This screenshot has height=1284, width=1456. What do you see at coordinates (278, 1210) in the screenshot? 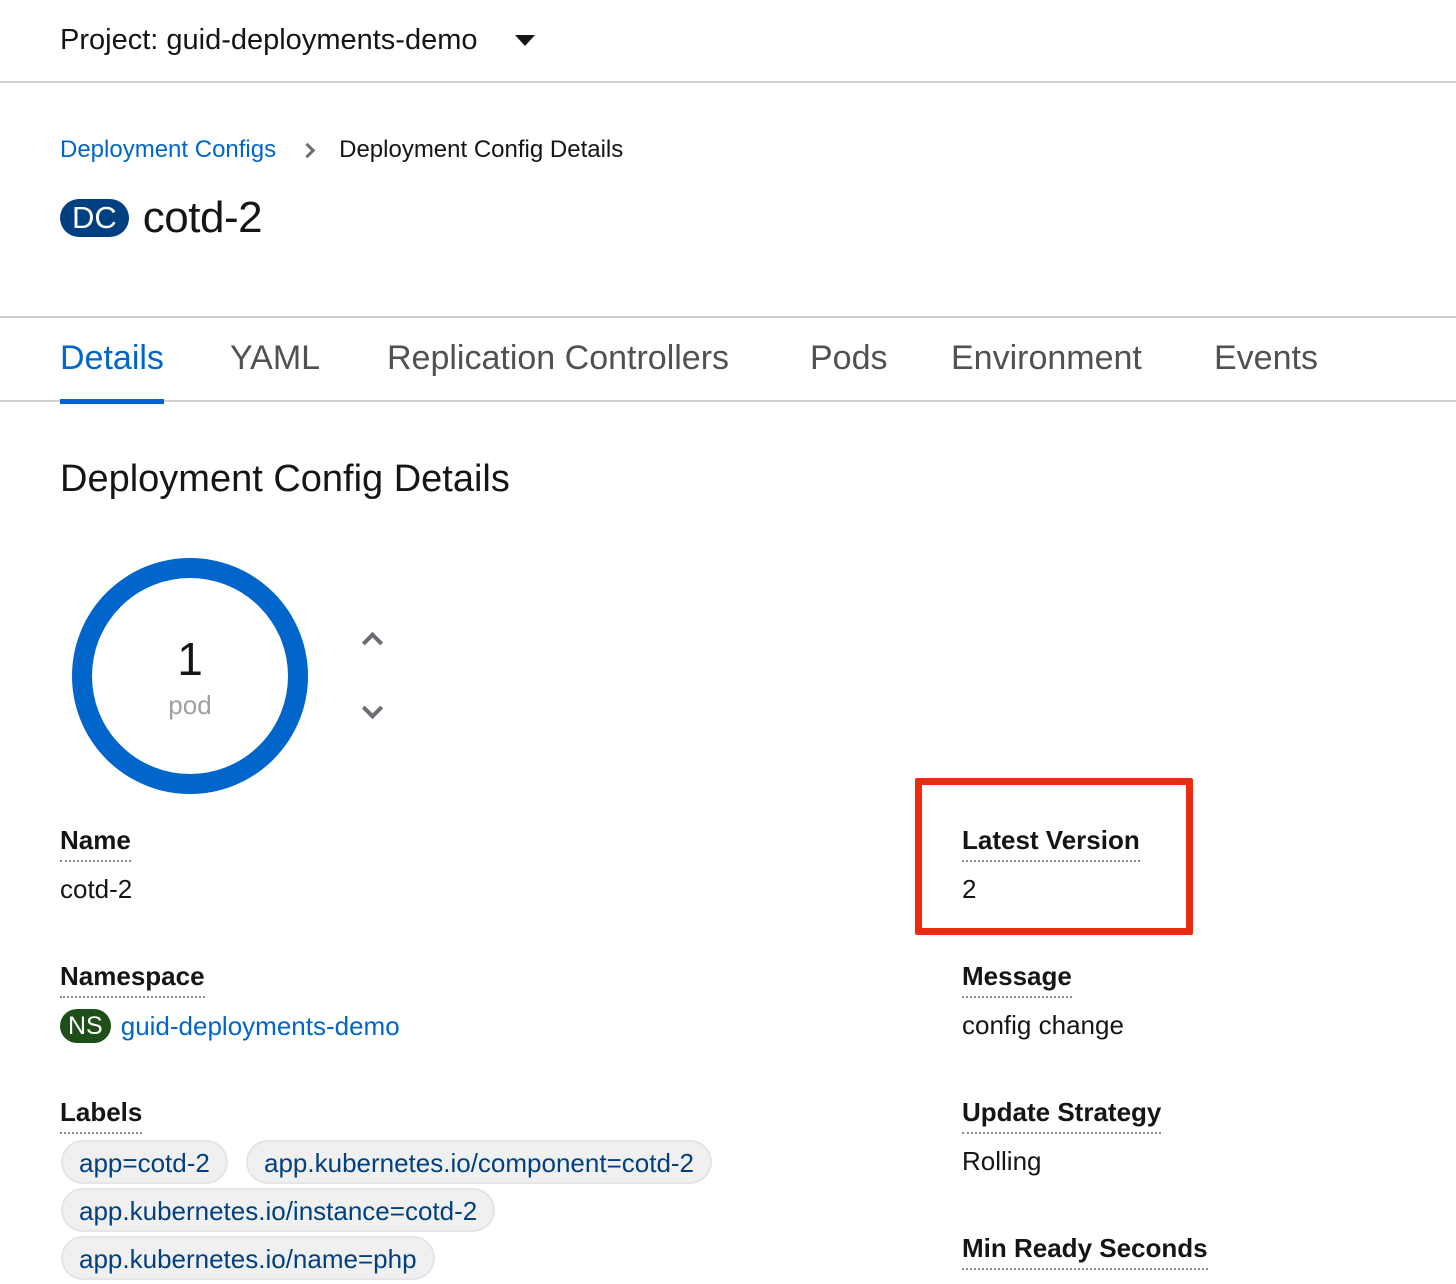
I see `label-chip: app.kubernetes.io/instance=cotd-2` at bounding box center [278, 1210].